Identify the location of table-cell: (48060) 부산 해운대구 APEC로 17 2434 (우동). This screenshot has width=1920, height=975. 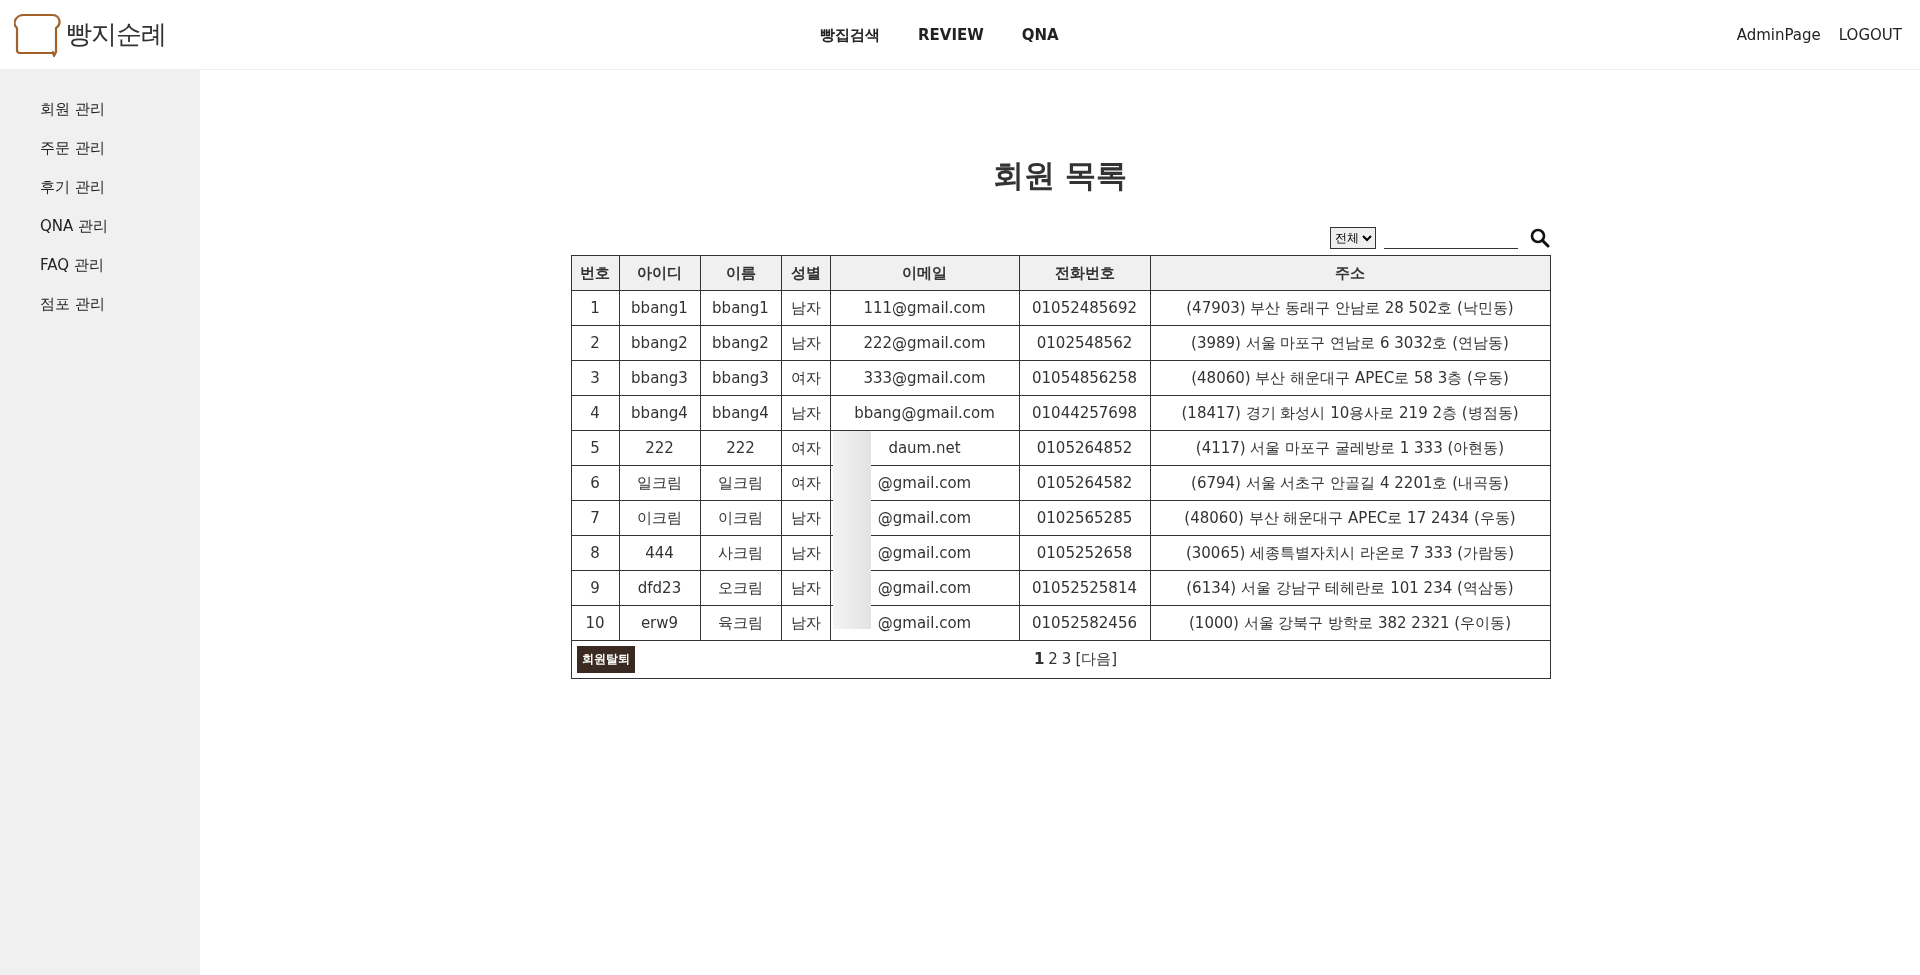
(1350, 518).